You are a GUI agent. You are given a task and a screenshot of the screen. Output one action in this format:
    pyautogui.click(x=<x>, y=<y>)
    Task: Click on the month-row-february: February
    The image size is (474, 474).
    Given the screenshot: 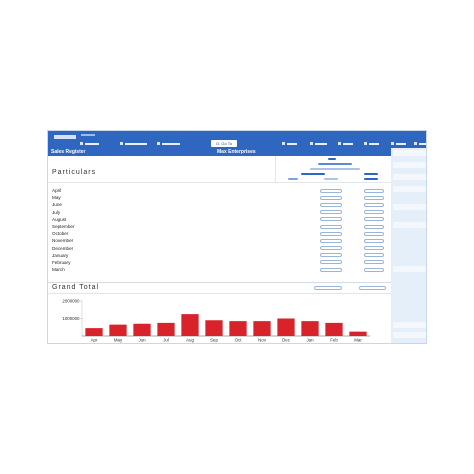 What is the action you would take?
    pyautogui.click(x=63, y=262)
    